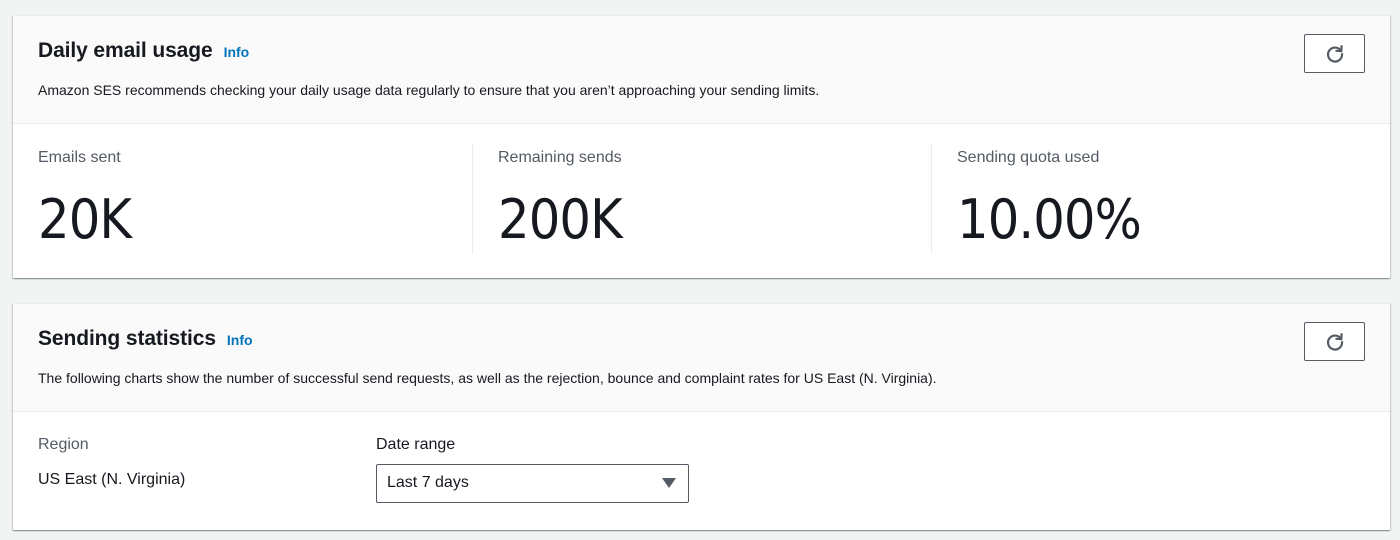 The image size is (1400, 540). I want to click on metric-value: 10.00%, so click(1049, 219).